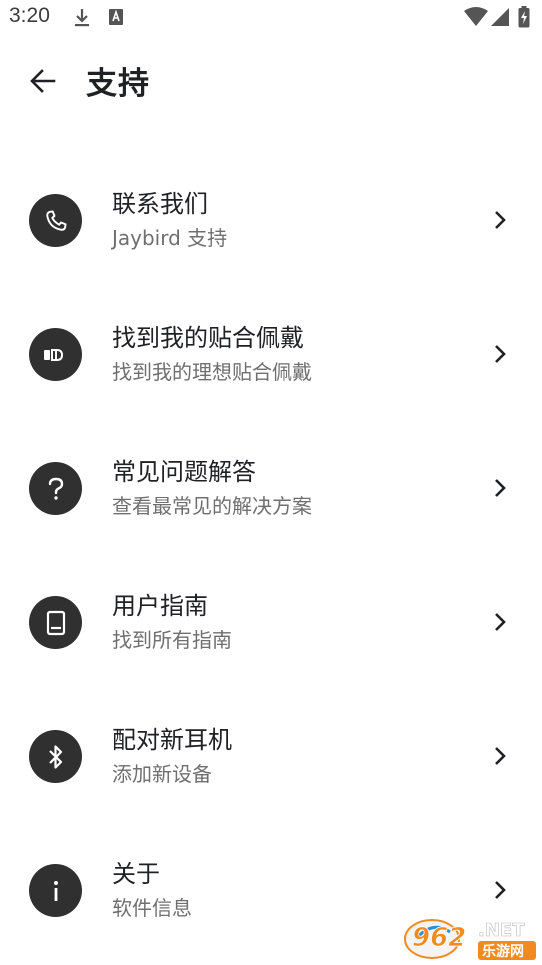 Image resolution: width=542 pixels, height=965 pixels. I want to click on font-app-icon, so click(116, 19).